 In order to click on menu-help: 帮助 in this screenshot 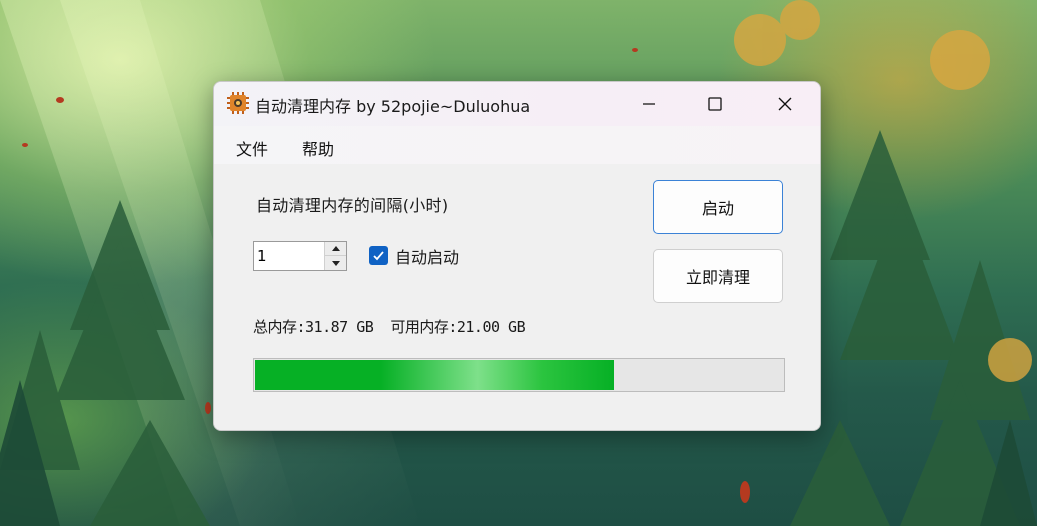, I will do `click(318, 148)`.